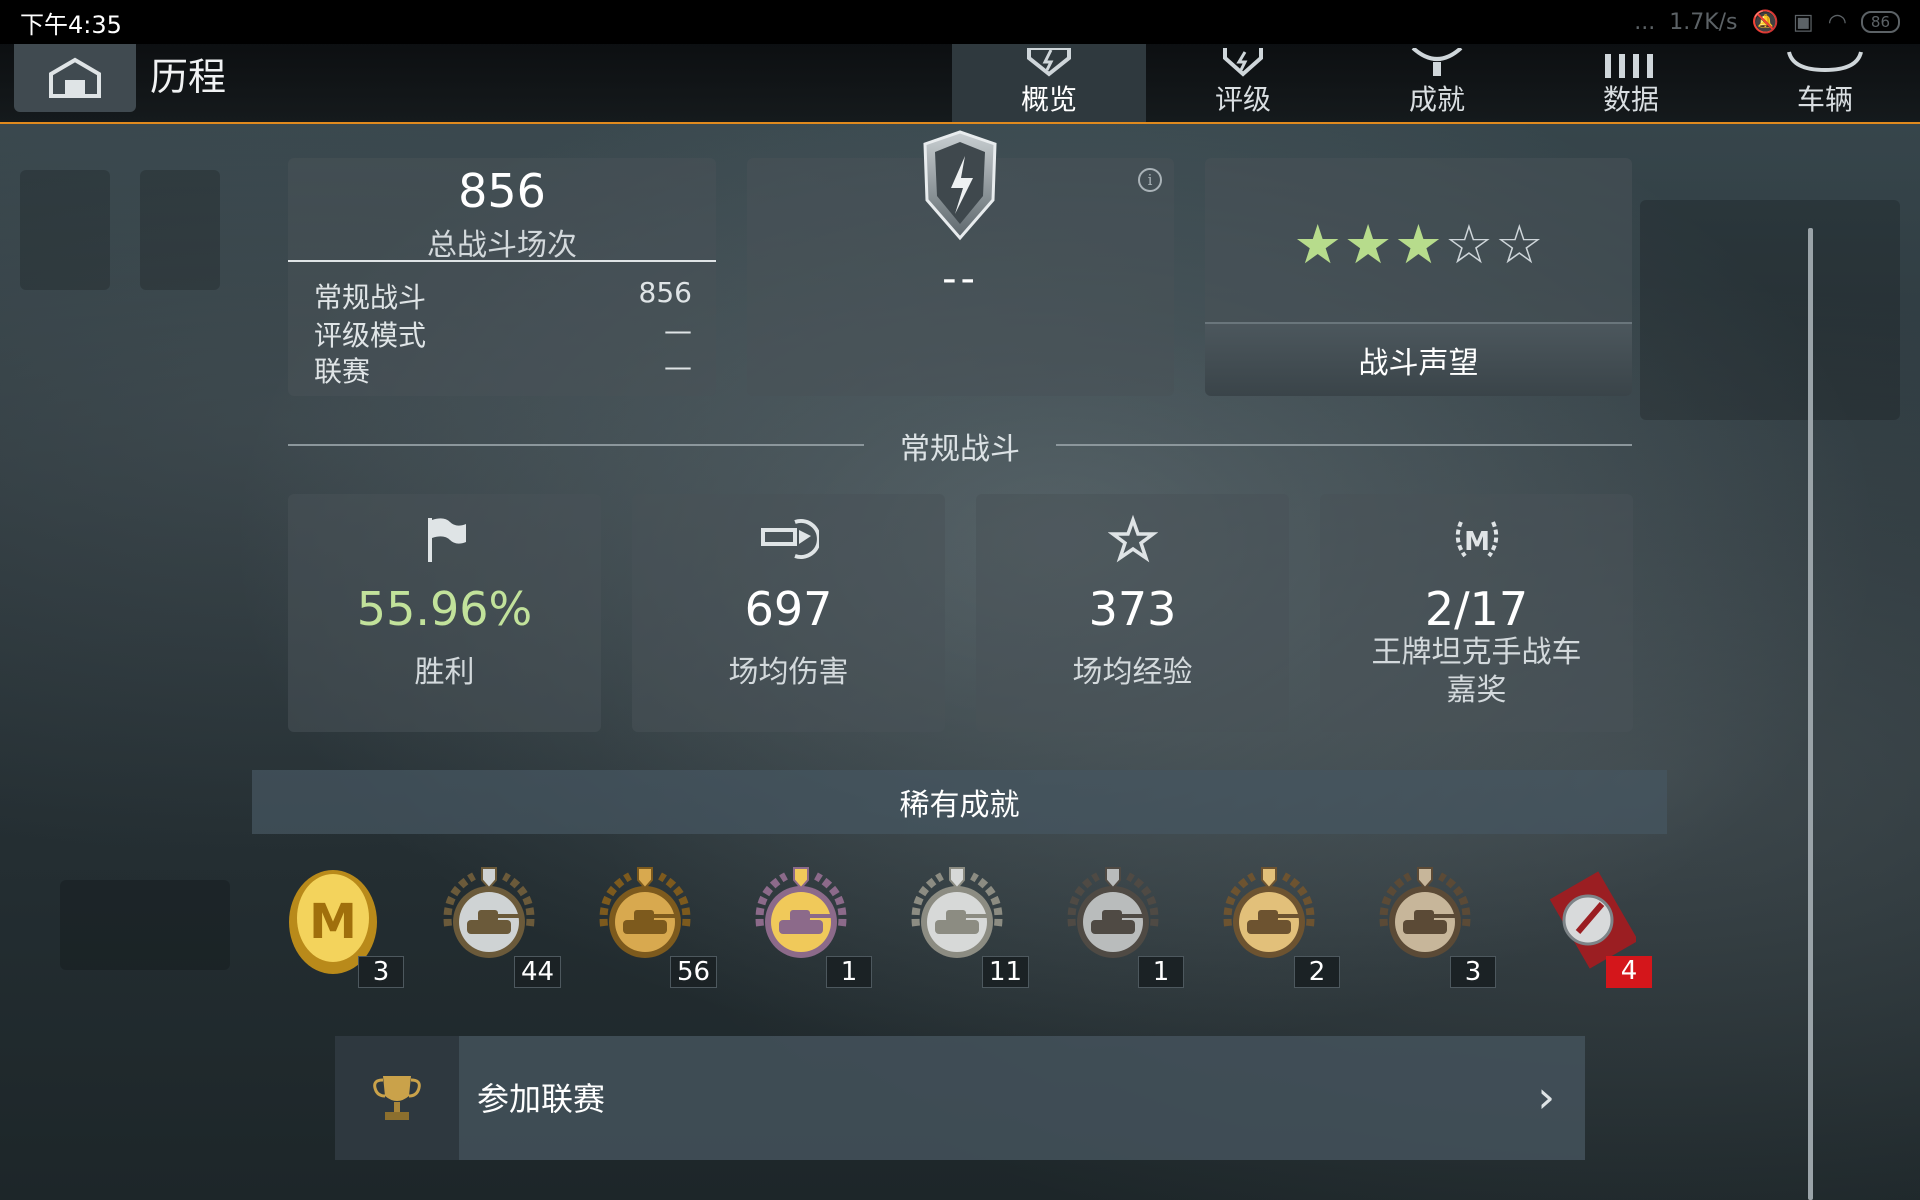 The width and height of the screenshot is (1920, 1200). Describe the element at coordinates (1810, 714) in the screenshot. I see `scrollbar` at that location.